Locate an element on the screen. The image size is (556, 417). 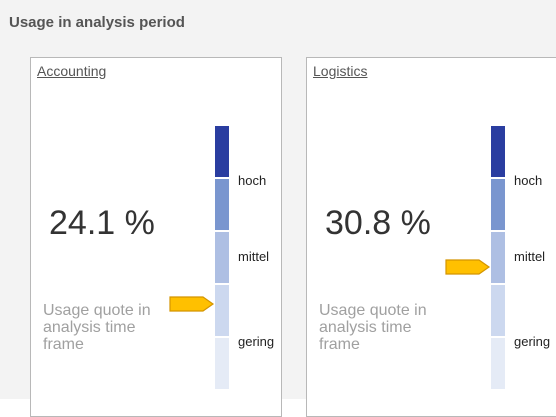
card-title-link-logistics: Logistics is located at coordinates (340, 71).